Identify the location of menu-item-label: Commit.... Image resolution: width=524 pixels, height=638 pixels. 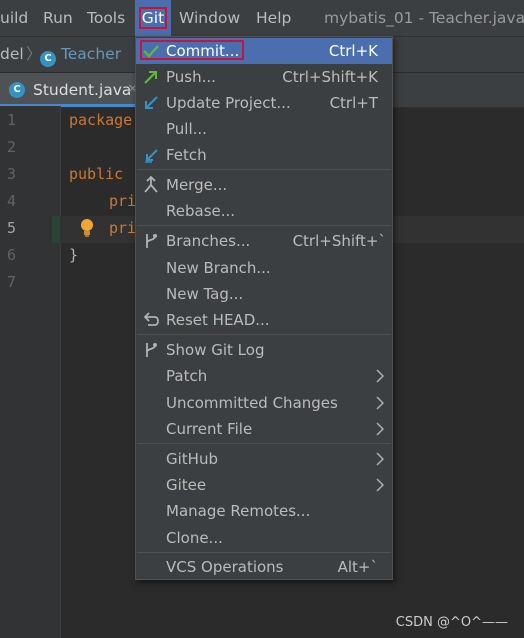
(203, 51).